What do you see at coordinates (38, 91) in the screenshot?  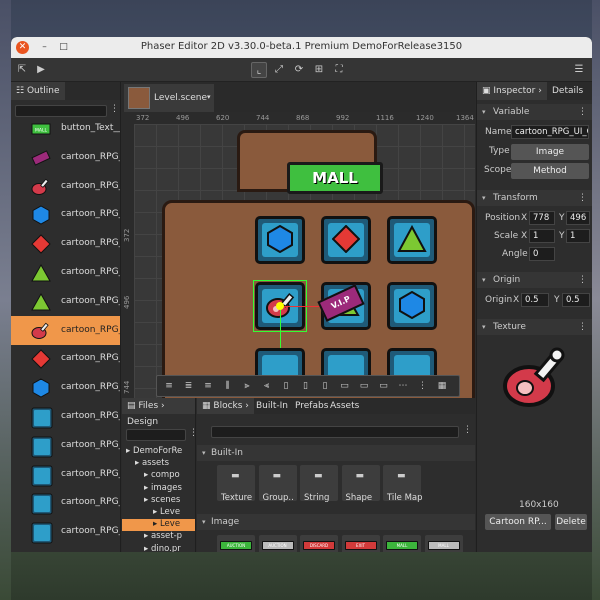 I see `tab-outline: ☷ Outline` at bounding box center [38, 91].